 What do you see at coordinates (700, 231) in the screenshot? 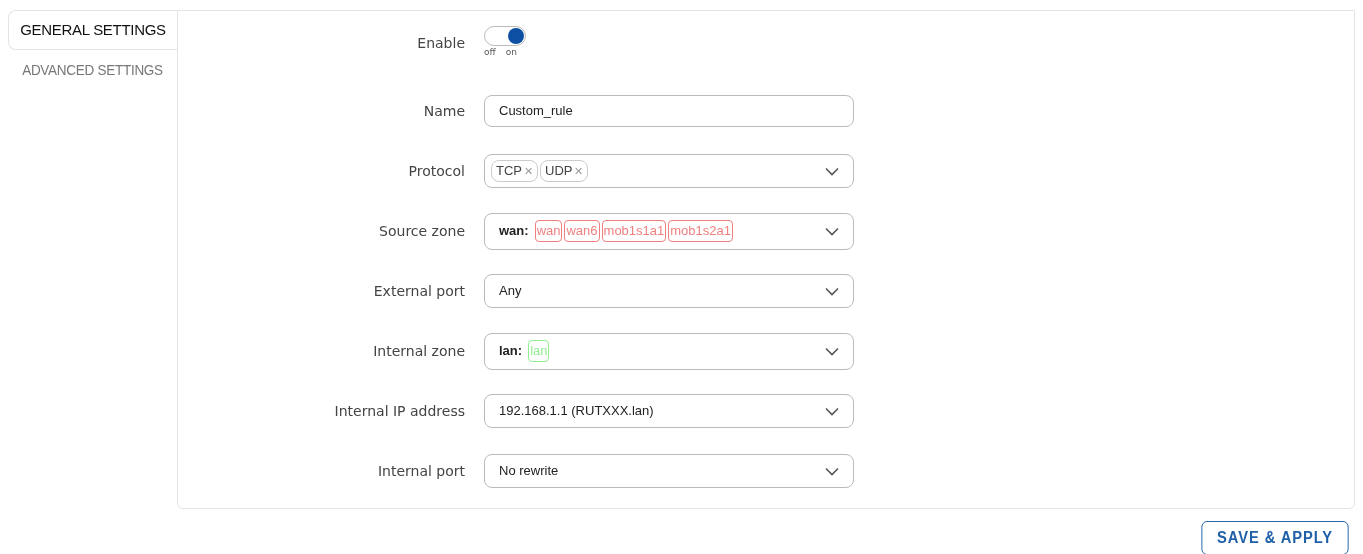
I see `network-tag: mob1s2a1` at bounding box center [700, 231].